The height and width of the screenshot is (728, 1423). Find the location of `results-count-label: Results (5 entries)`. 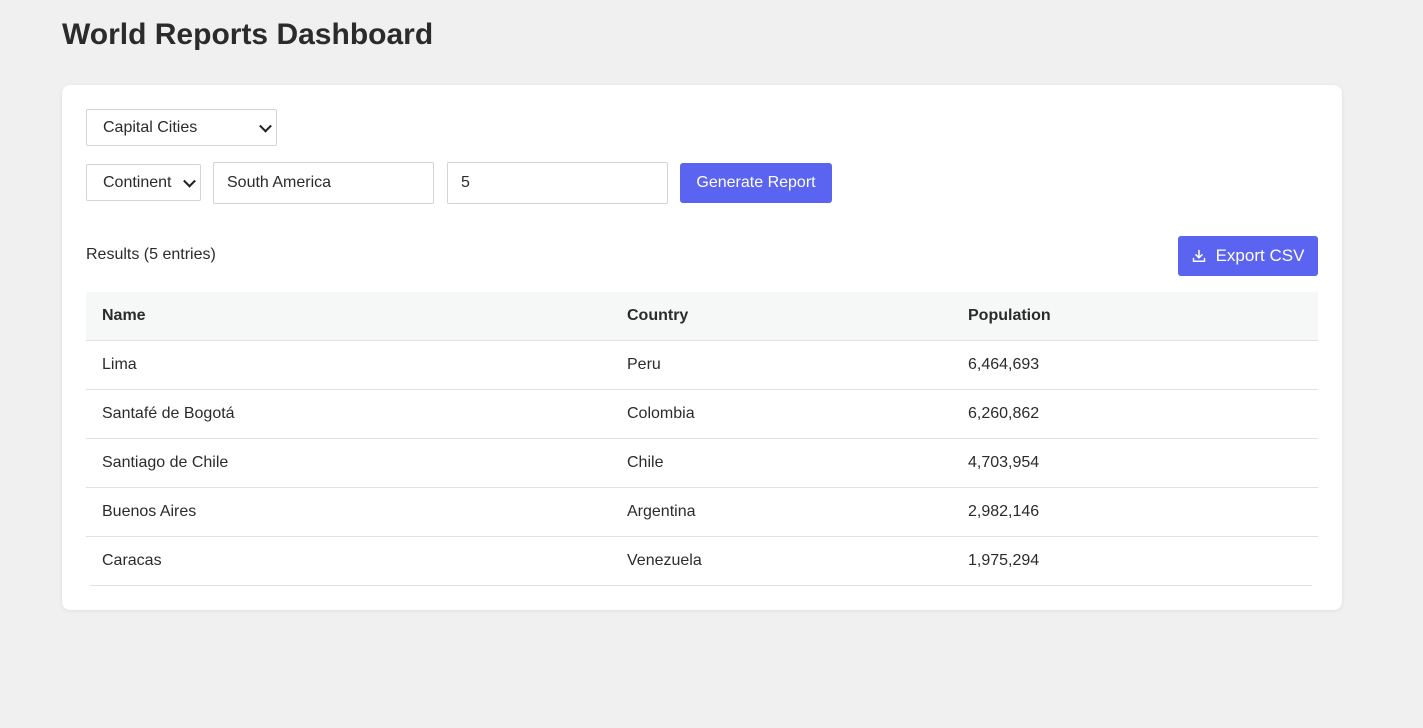

results-count-label: Results (5 entries) is located at coordinates (151, 254).